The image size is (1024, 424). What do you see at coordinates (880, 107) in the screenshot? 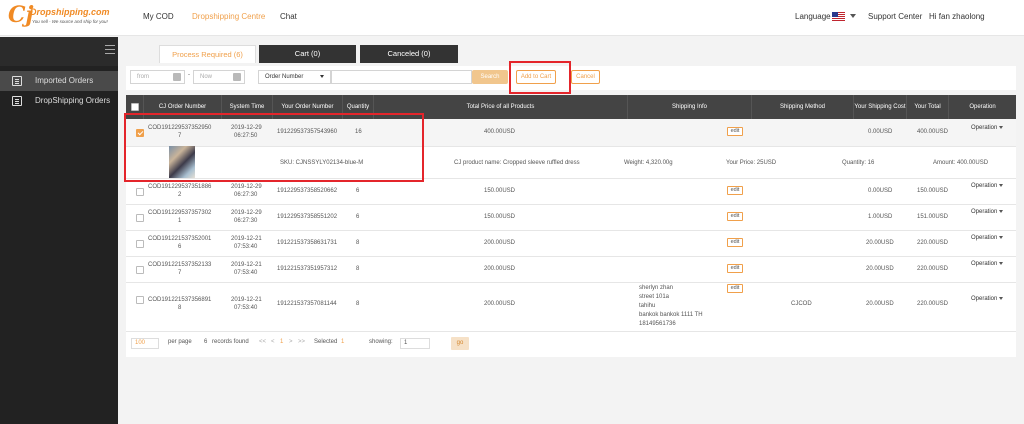
I see `col-shipping-cost: Your Shipping Cost` at bounding box center [880, 107].